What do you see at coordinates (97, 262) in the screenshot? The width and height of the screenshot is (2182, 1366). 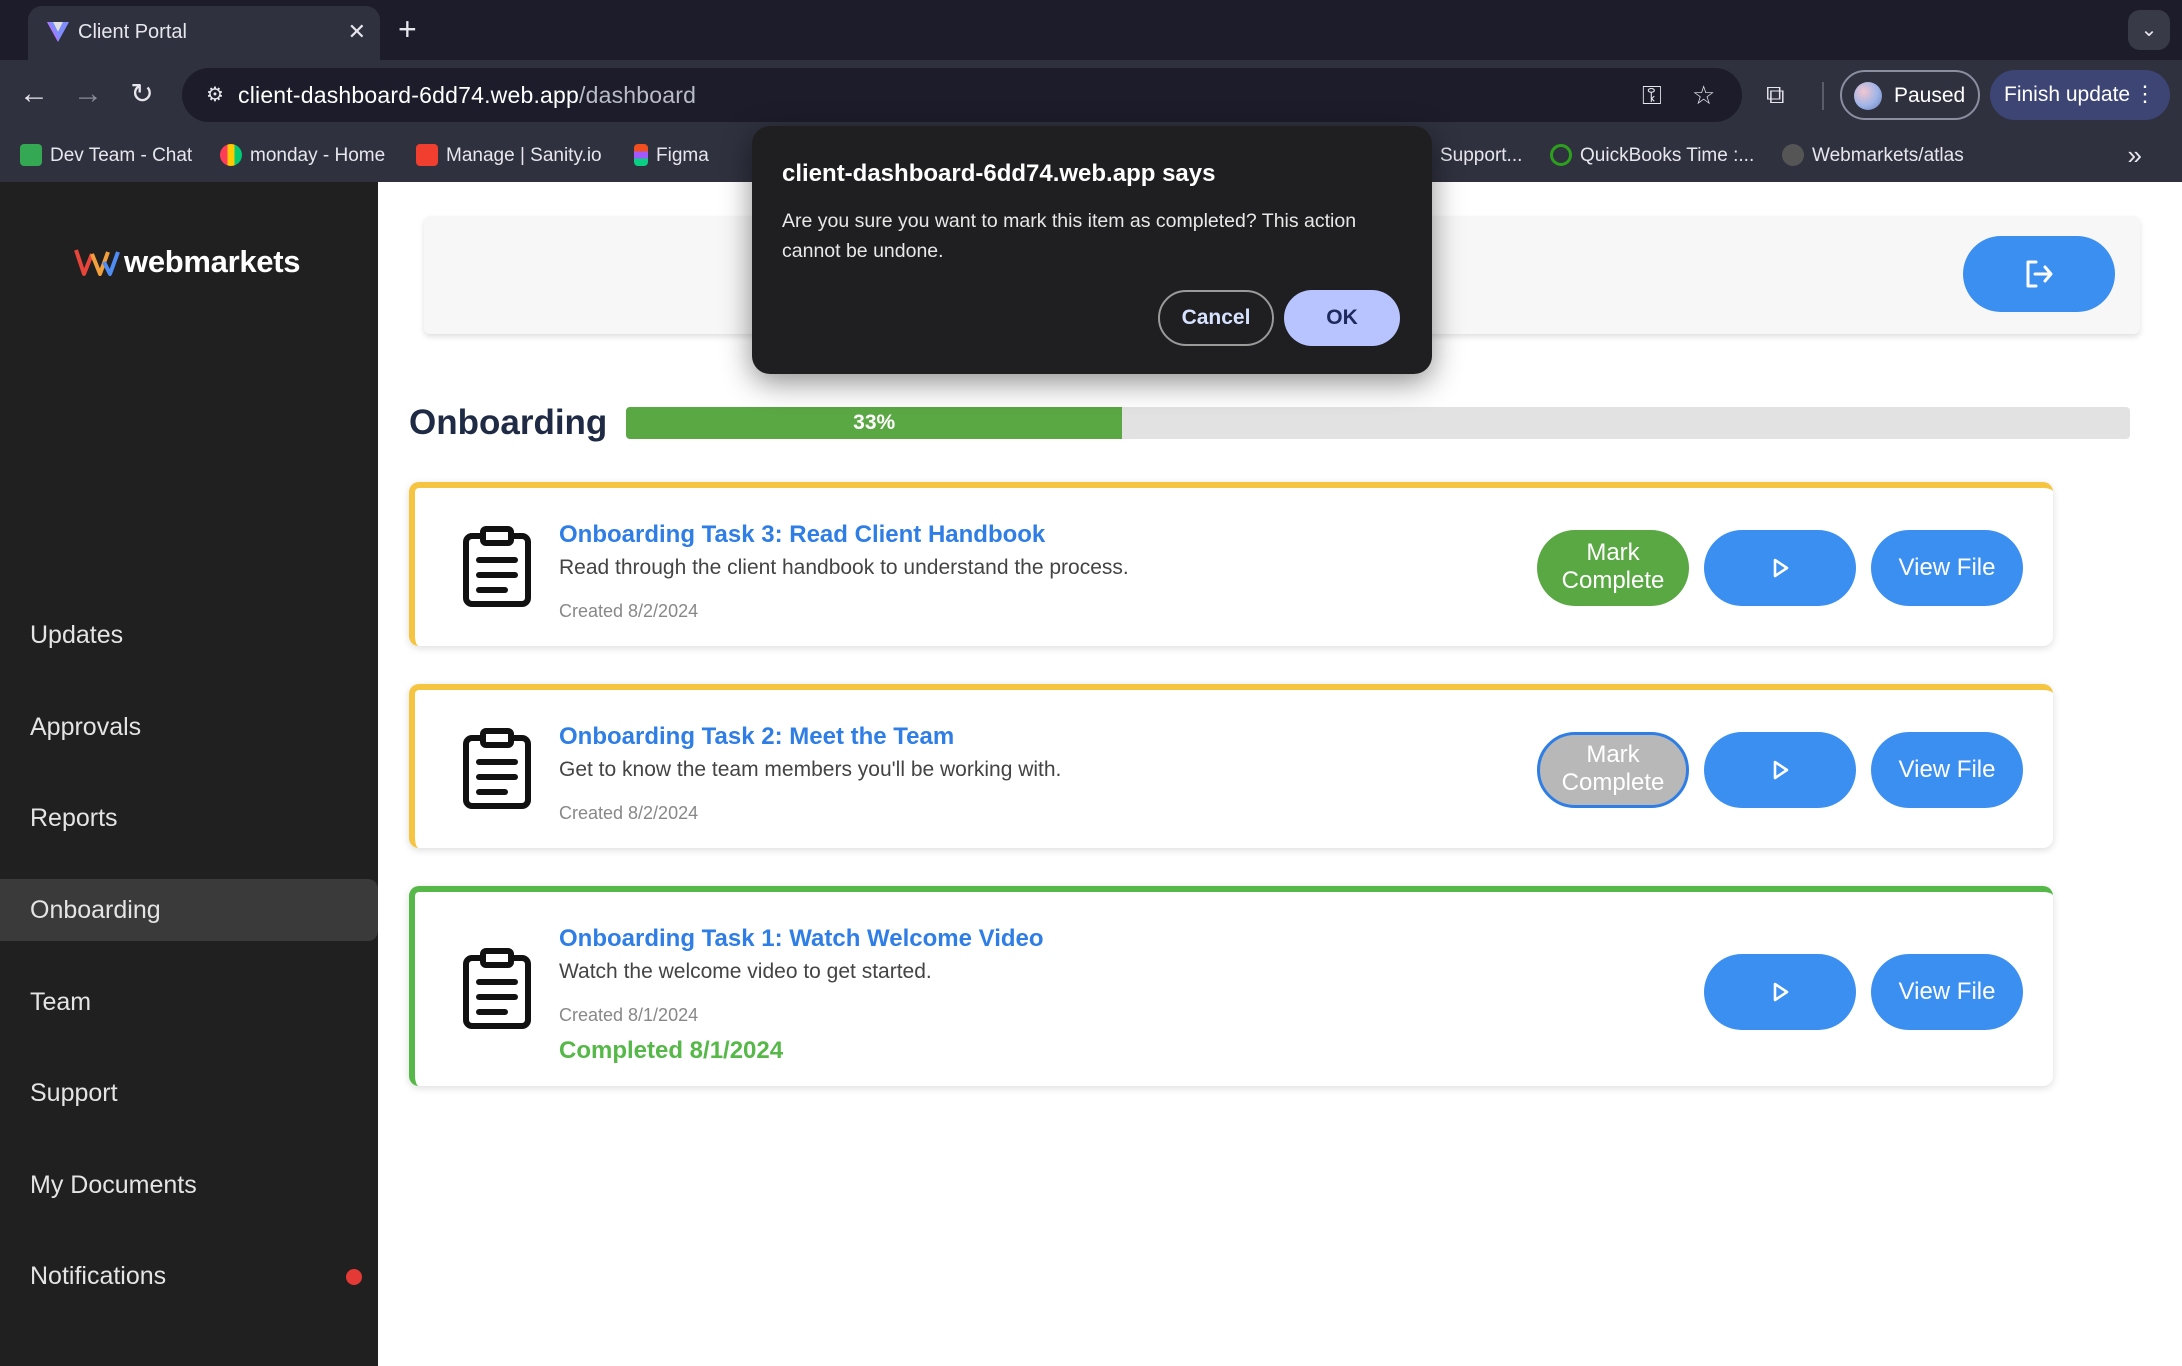 I see `webmarkets-logo-mark-icon` at bounding box center [97, 262].